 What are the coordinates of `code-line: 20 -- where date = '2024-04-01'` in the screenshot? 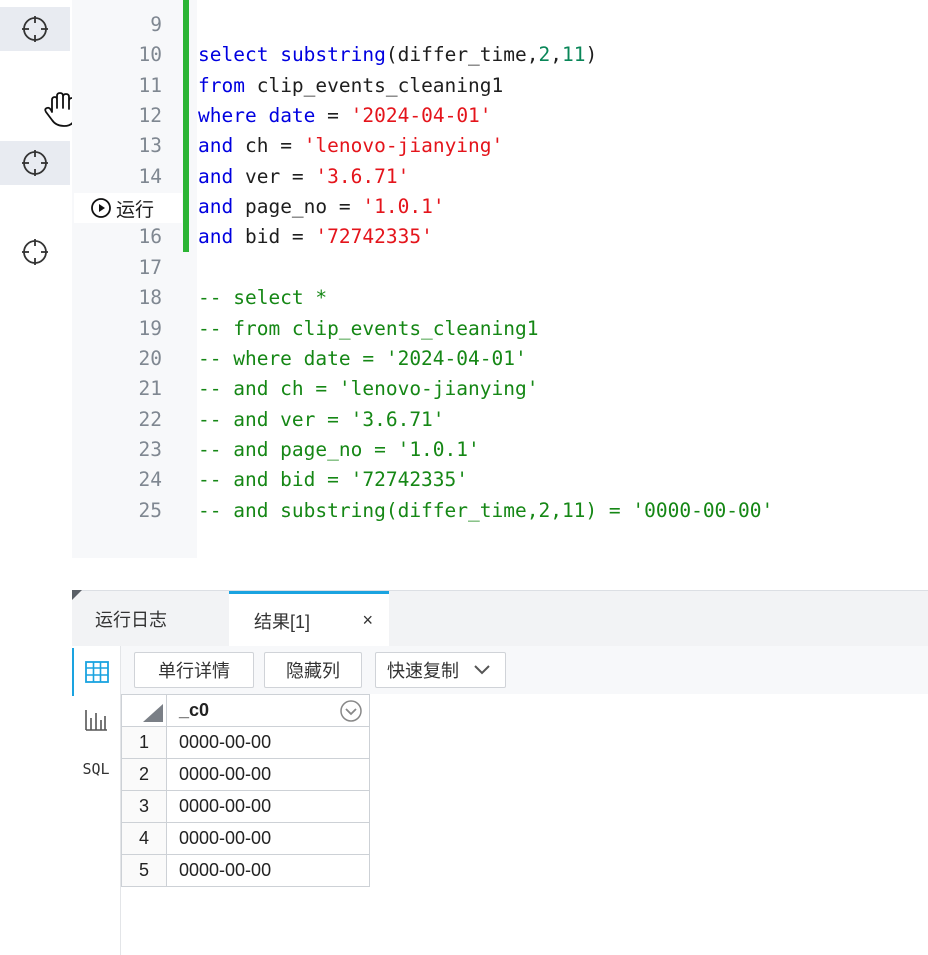 It's located at (464, 359).